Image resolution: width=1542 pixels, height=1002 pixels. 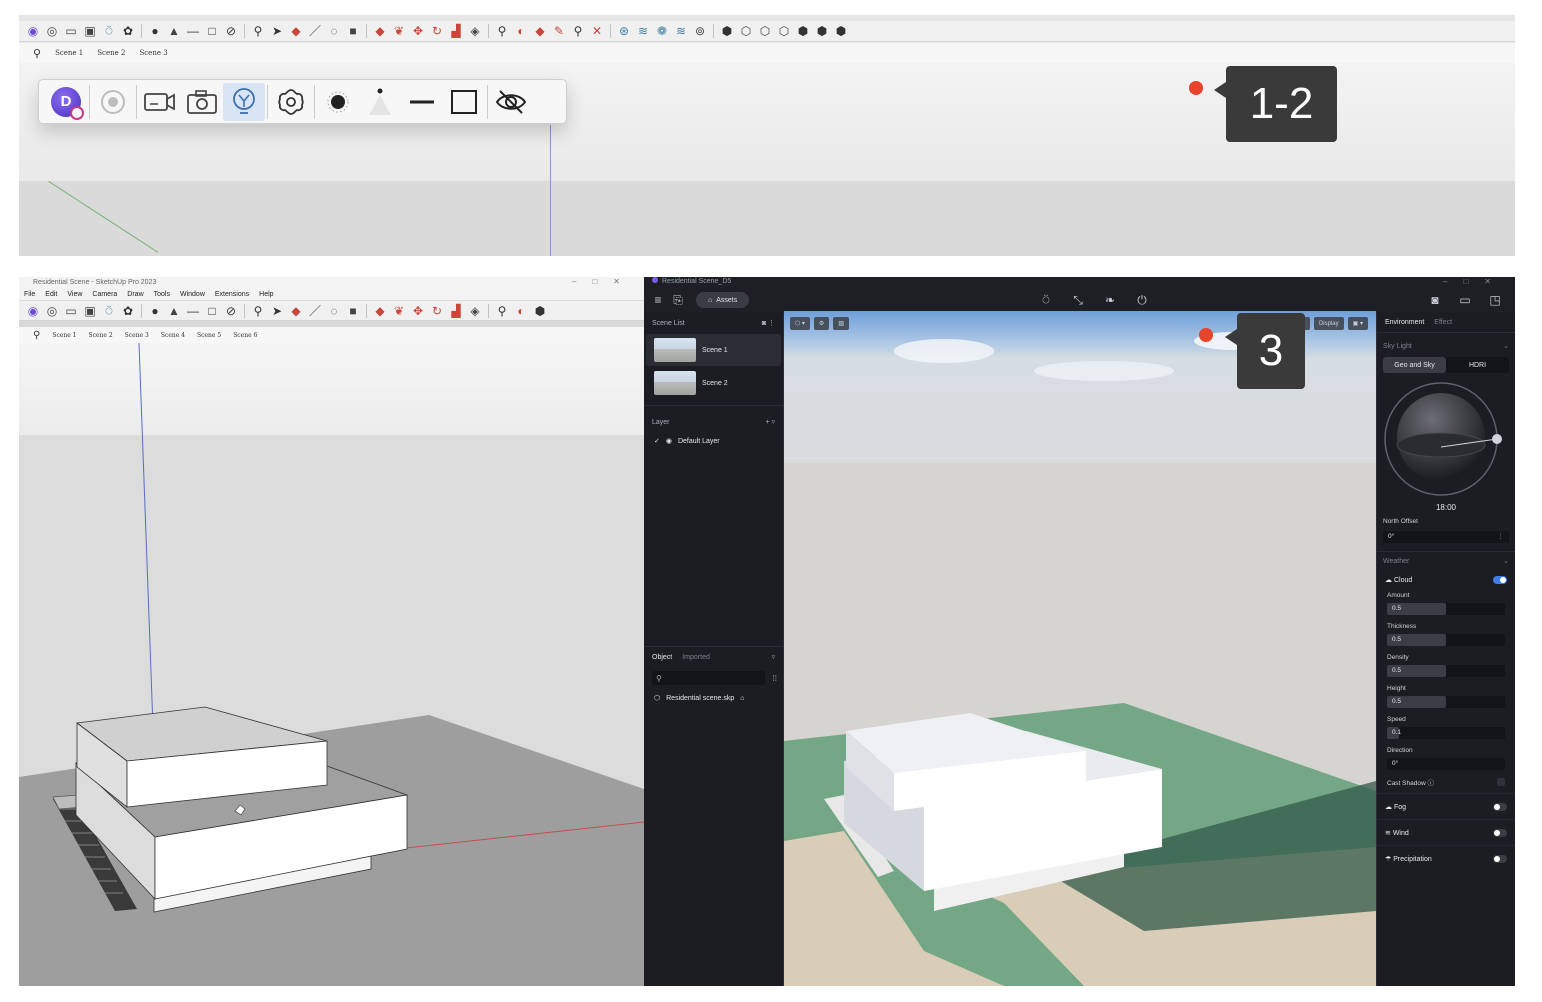 What do you see at coordinates (52, 31) in the screenshot?
I see `d5-sync-icon: ◎` at bounding box center [52, 31].